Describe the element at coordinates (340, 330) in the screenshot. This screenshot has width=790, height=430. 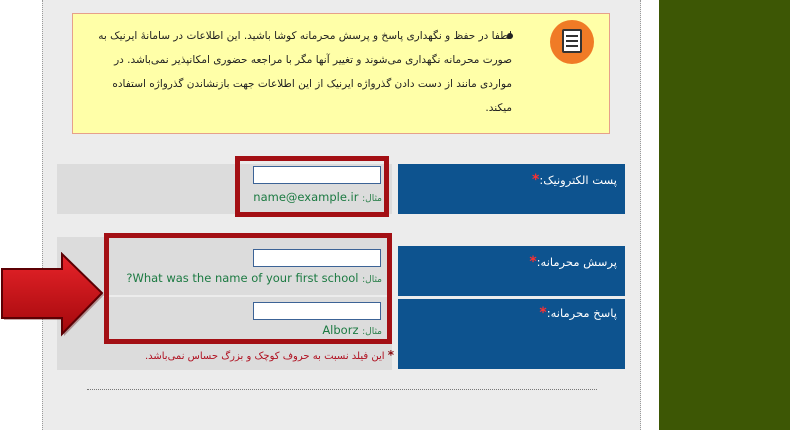
I see `example-value: Alborz` at that location.